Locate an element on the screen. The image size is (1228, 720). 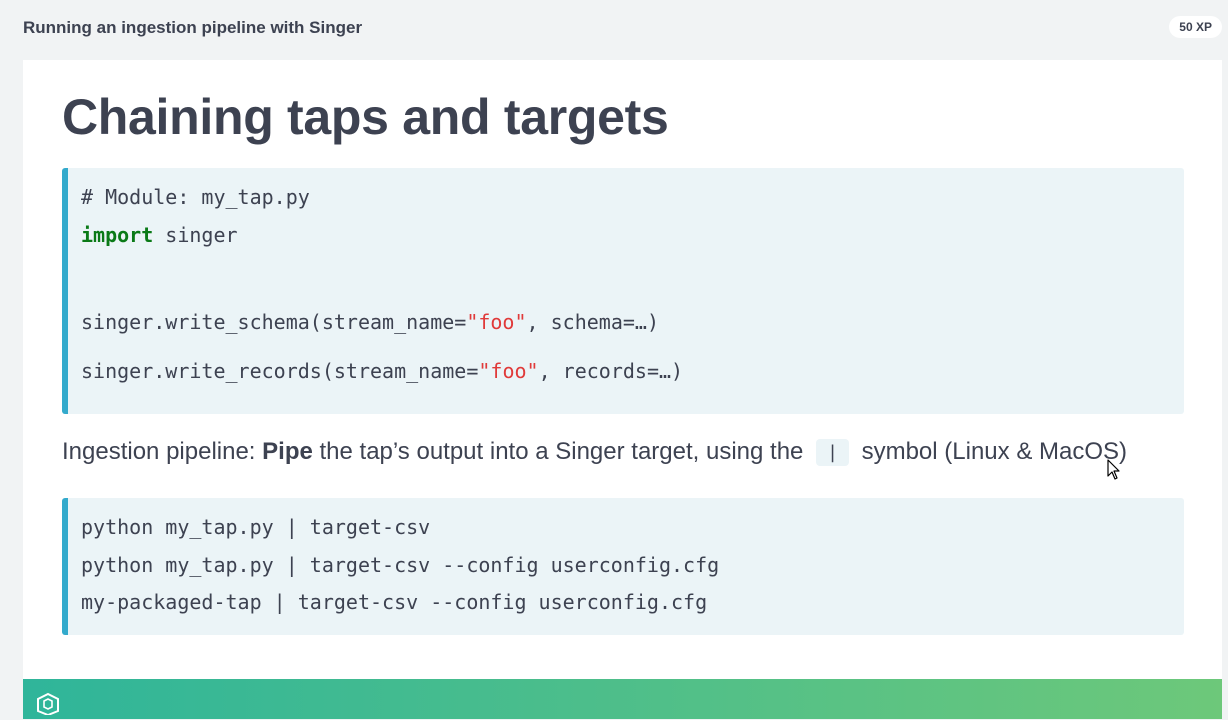
code-text: , records=…) is located at coordinates (611, 371).